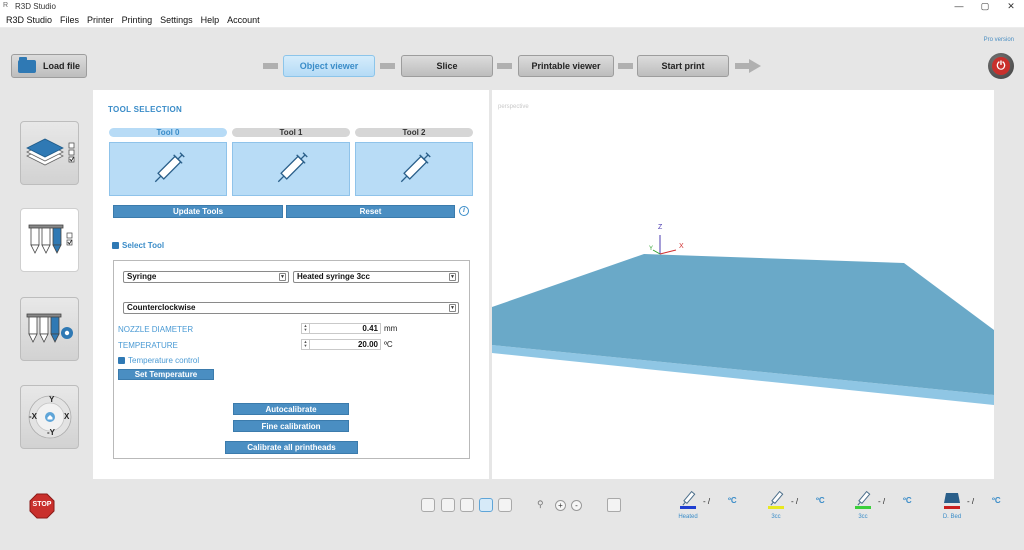  I want to click on axis-y-neg: -Y, so click(51, 432).